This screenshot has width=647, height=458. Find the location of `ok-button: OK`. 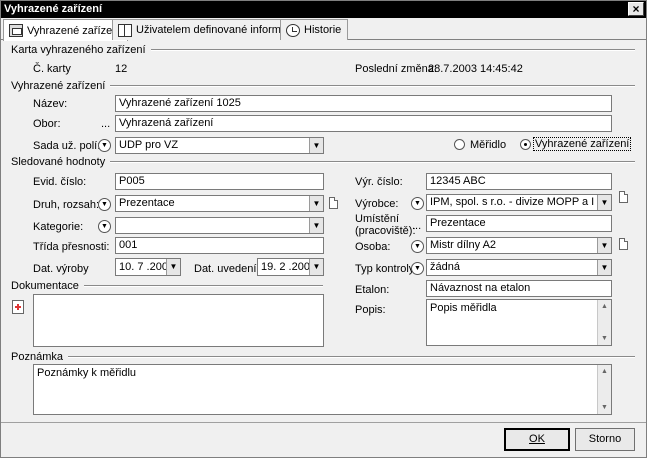

ok-button: OK is located at coordinates (537, 439).